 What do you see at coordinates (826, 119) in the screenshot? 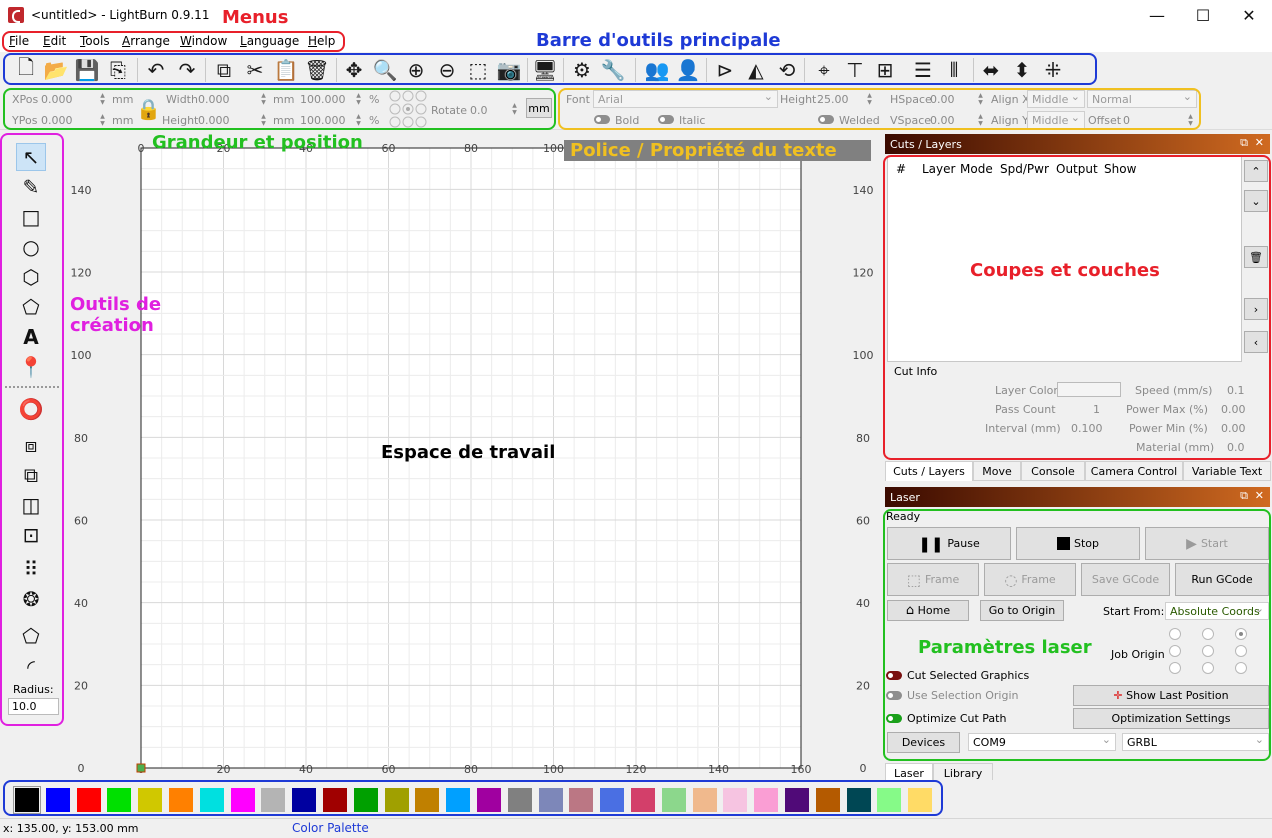
I see `welded-toggle` at bounding box center [826, 119].